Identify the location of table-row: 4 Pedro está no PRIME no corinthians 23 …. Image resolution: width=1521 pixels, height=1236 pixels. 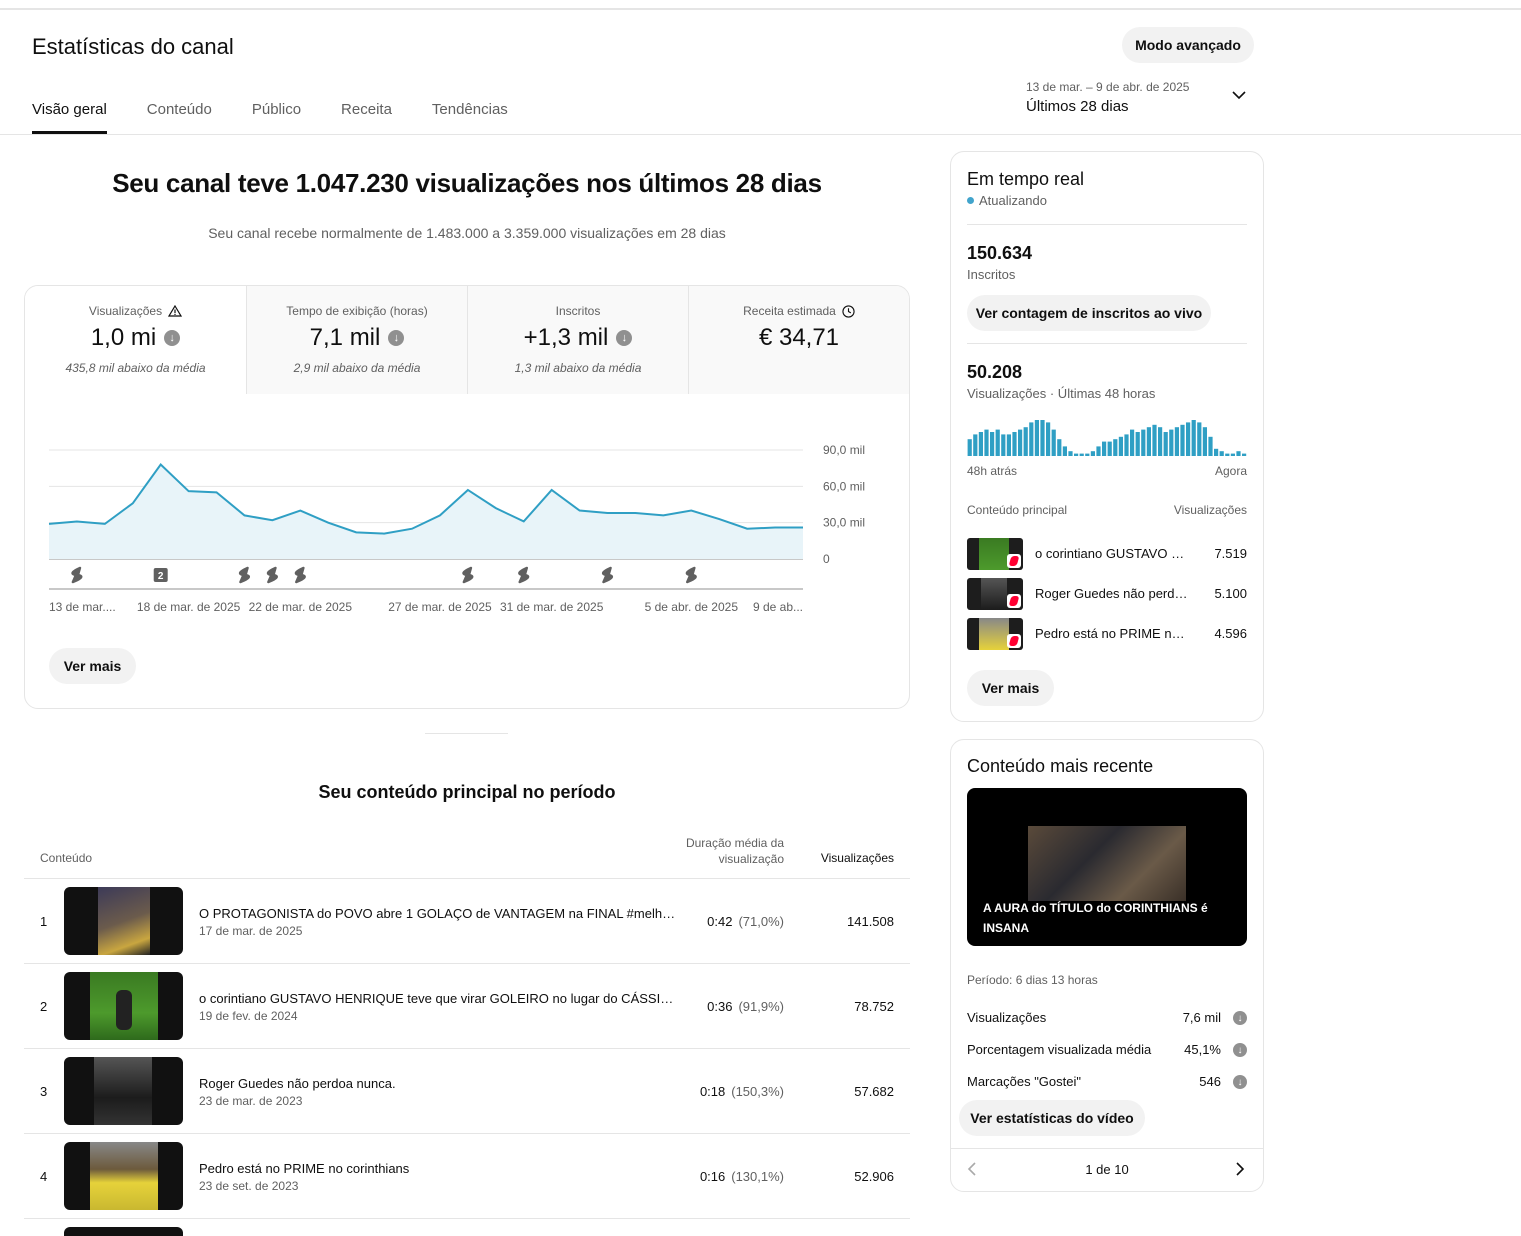
(467, 1176).